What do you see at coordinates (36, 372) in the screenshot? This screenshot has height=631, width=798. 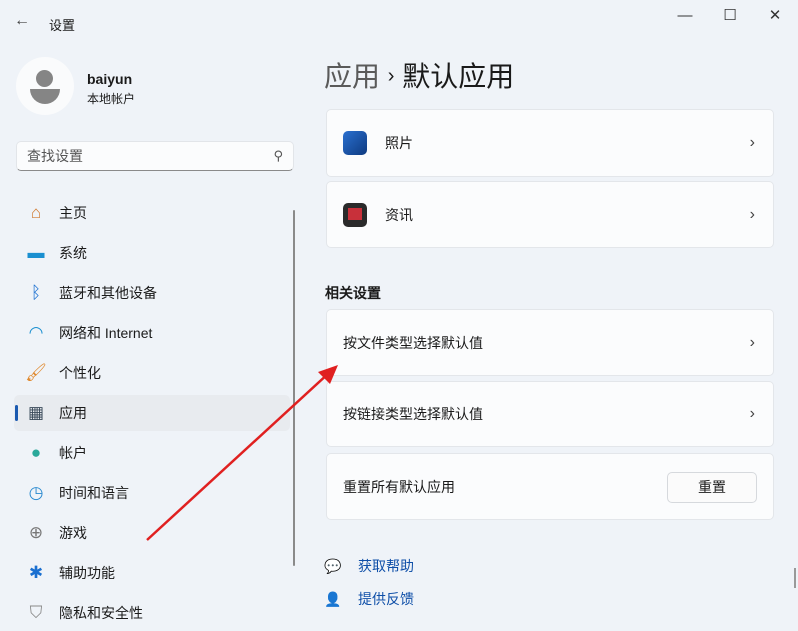 I see `brush-icon: 🖌` at bounding box center [36, 372].